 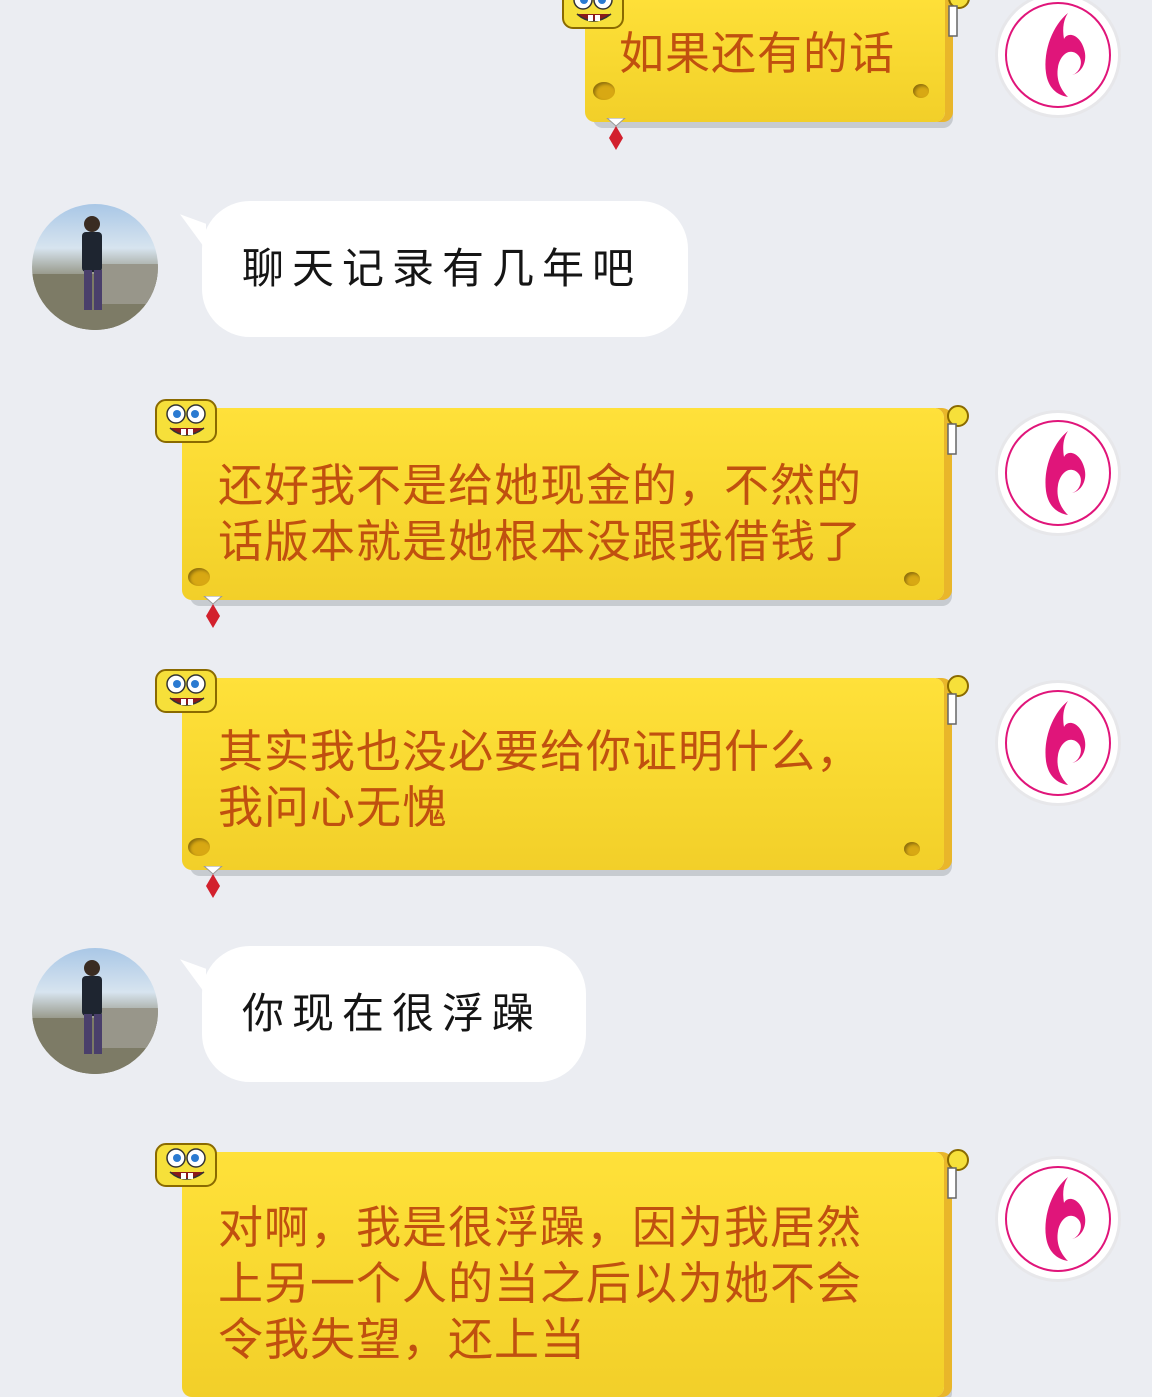 I want to click on message-bubble-self: 如果还有的话, so click(x=766, y=75).